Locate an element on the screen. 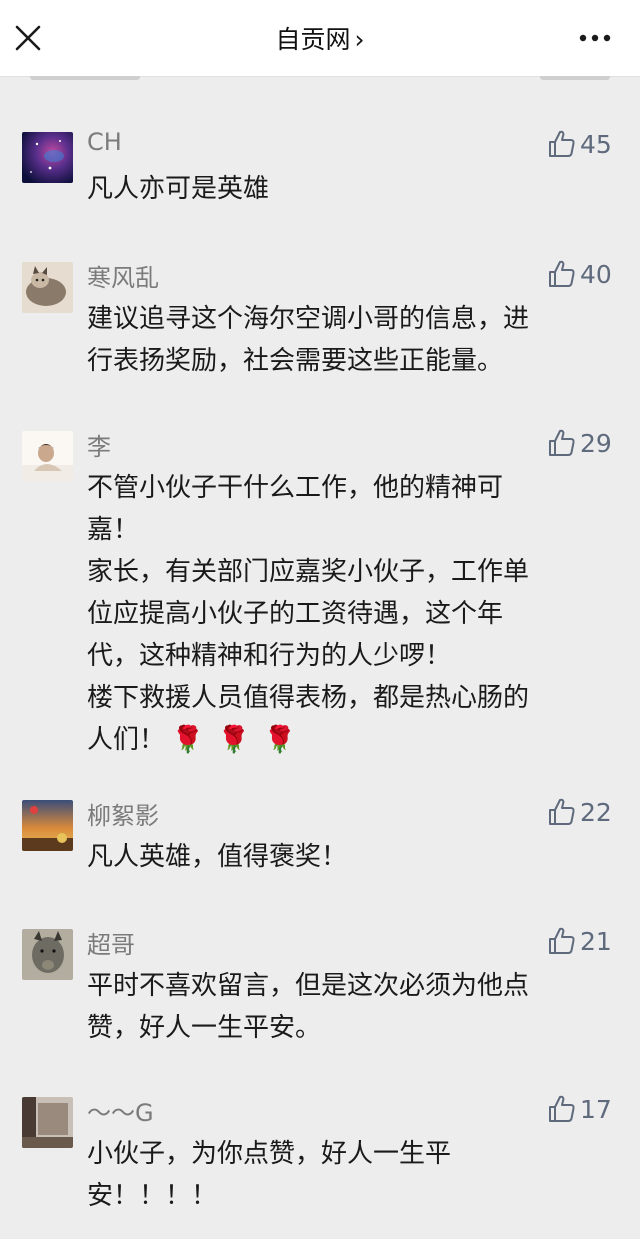  comment-author: CH is located at coordinates (104, 142).